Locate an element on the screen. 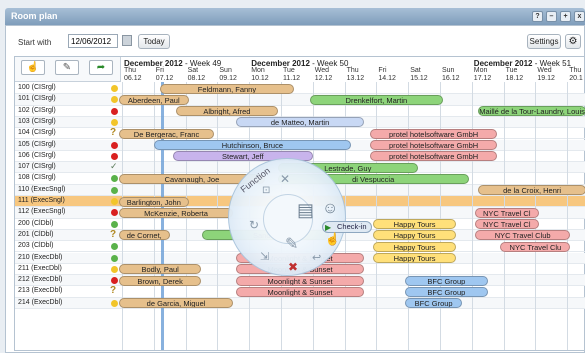 The width and height of the screenshot is (585, 353). room-label: 200 (ClDbl) is located at coordinates (36, 223).